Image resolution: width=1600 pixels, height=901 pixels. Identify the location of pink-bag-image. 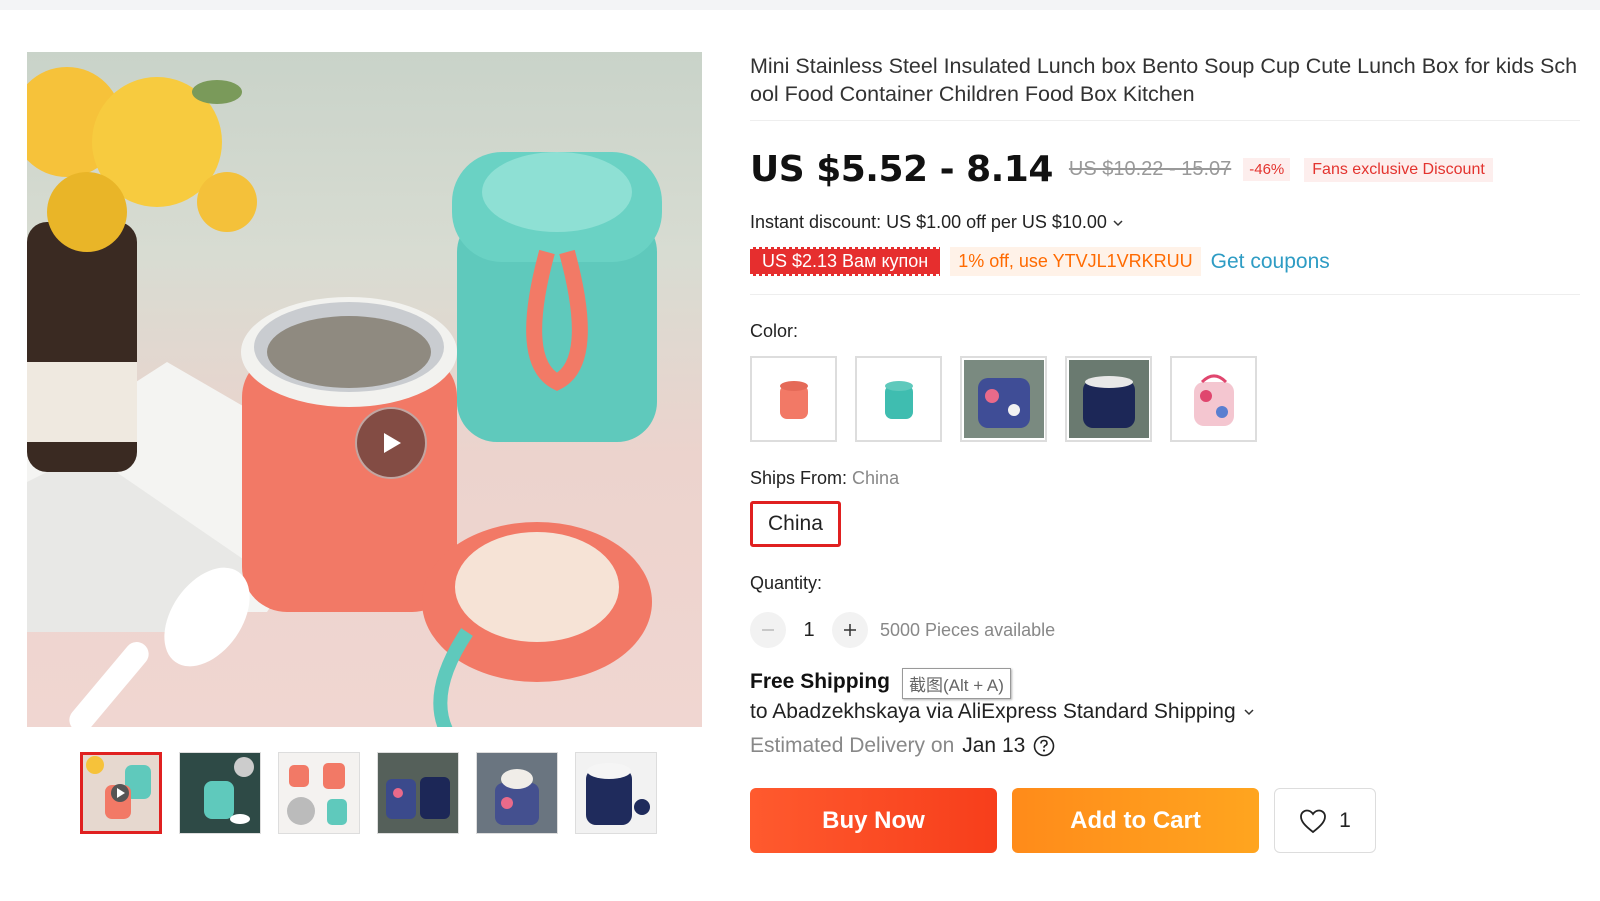
(1213, 400).